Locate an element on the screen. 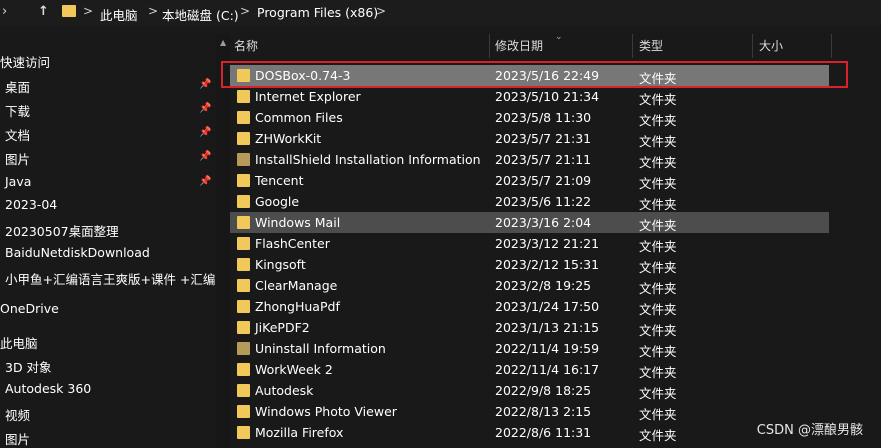 This screenshot has height=448, width=881. sidebar-item-pc-pictures: 图片 is located at coordinates (17, 438).